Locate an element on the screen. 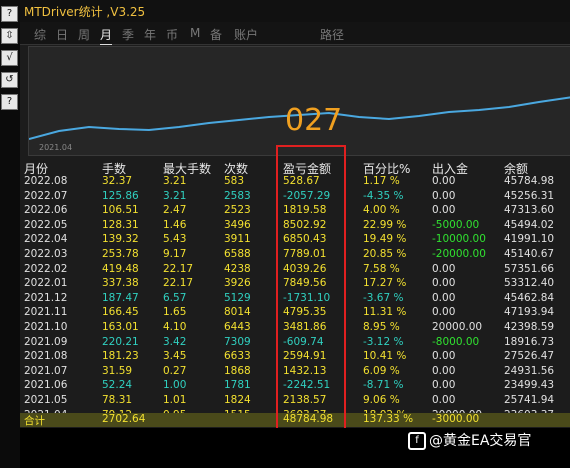  toolbar-button-3: √ is located at coordinates (9, 58).